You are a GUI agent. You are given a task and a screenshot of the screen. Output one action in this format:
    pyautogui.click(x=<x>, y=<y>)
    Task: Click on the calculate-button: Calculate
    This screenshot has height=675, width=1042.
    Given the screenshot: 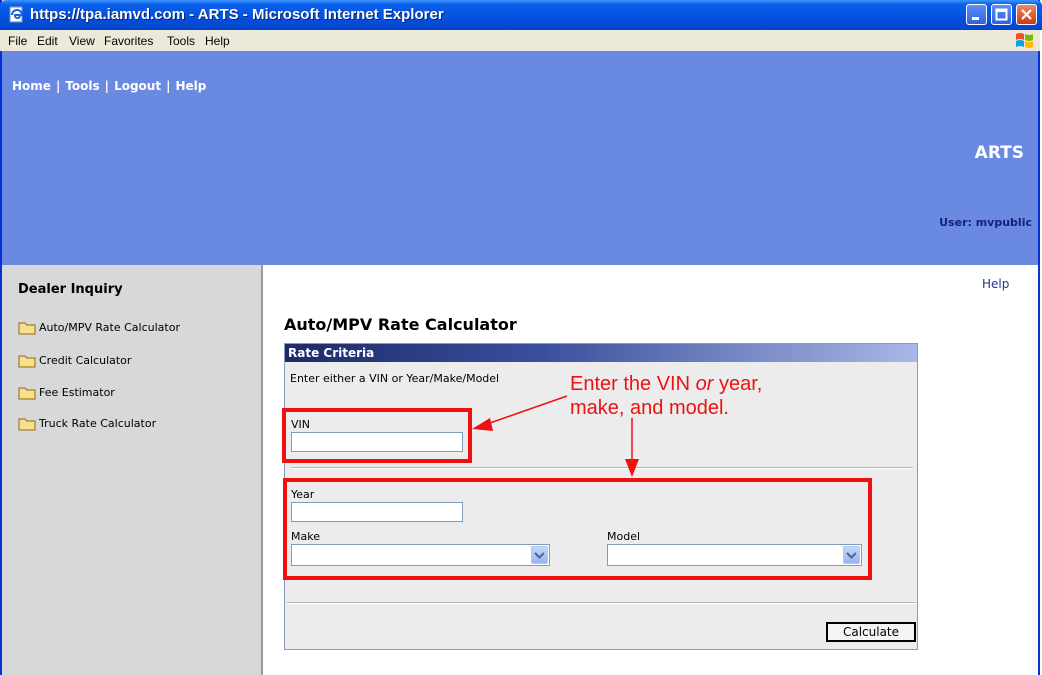 What is the action you would take?
    pyautogui.click(x=871, y=632)
    